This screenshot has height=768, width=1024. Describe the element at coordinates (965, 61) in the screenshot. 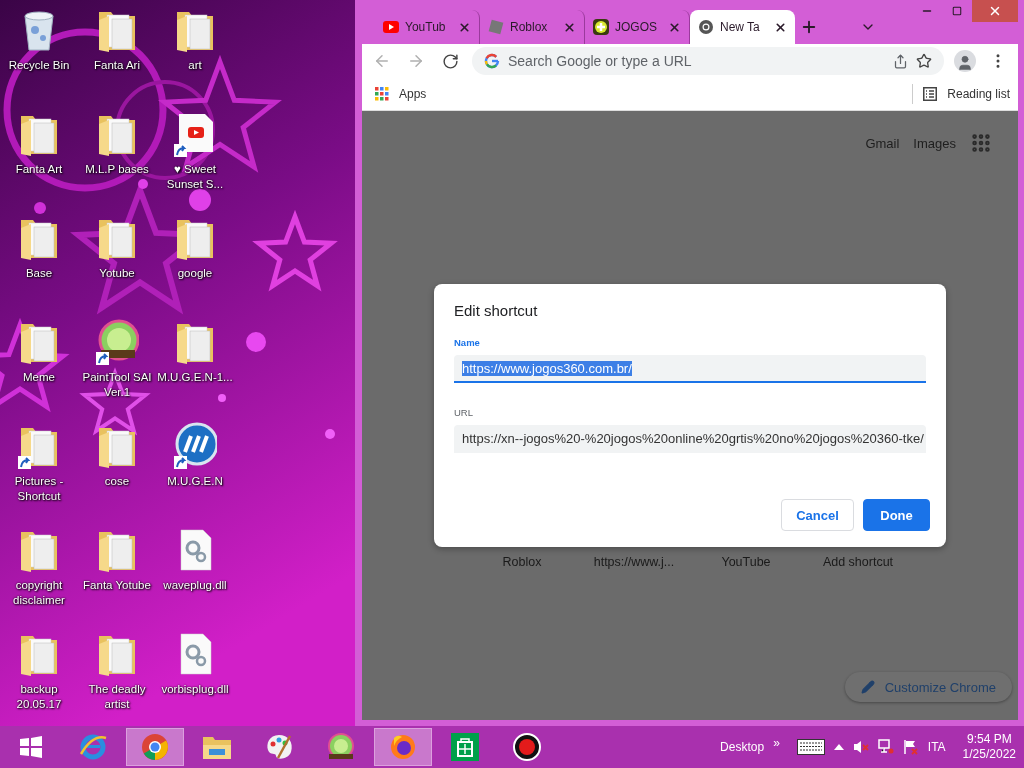

I see `profile-icon` at that location.